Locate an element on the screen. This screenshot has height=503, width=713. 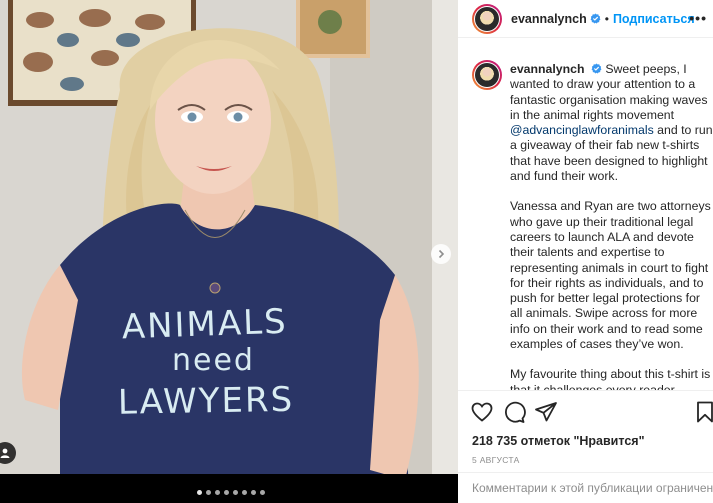
more-options-button: ••• is located at coordinates (698, 18).